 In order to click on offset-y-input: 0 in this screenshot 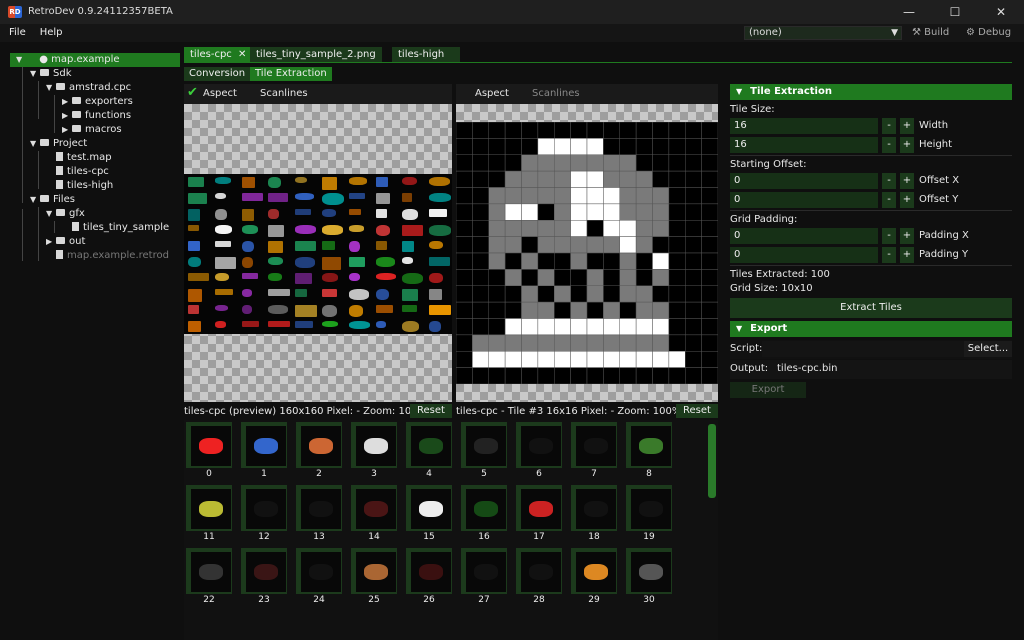, I will do `click(804, 200)`.